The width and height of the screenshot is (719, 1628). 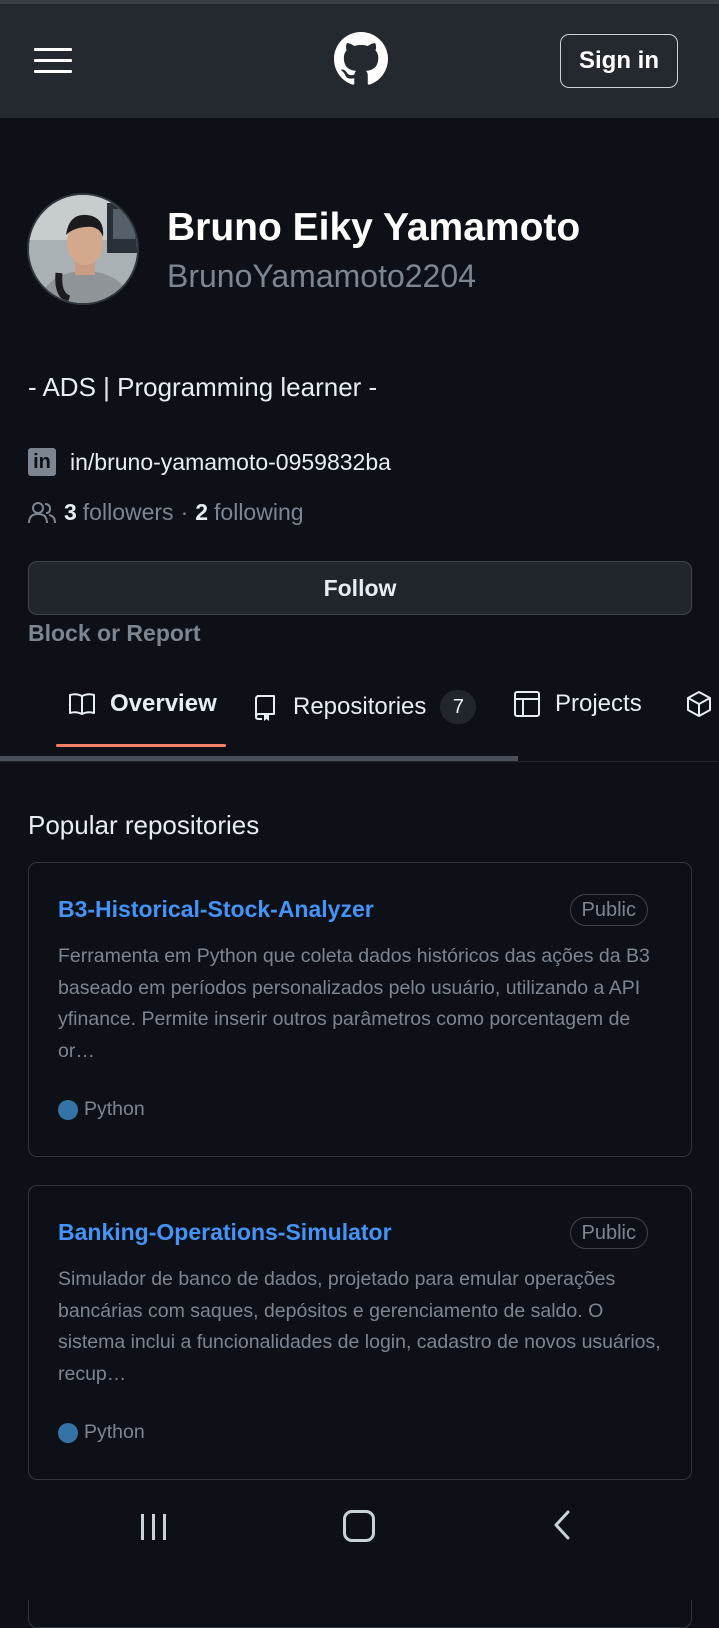 I want to click on github-logo-icon, so click(x=361, y=59).